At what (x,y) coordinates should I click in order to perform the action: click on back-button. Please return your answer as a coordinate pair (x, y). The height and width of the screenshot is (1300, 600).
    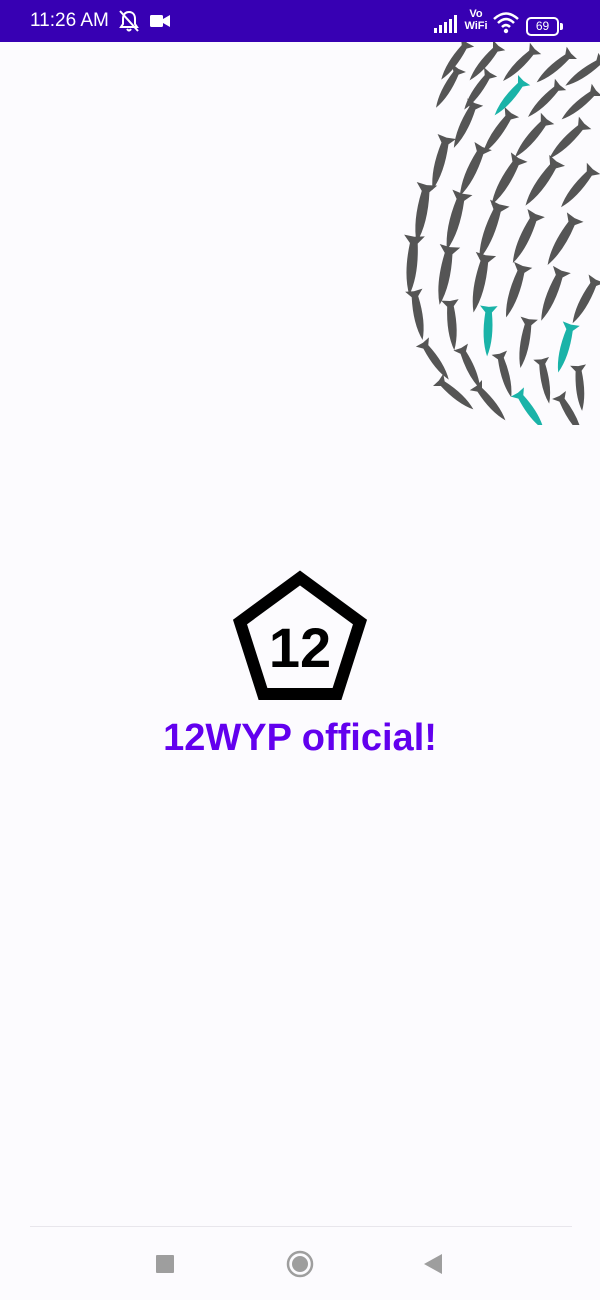
    Looking at the image, I should click on (433, 1264).